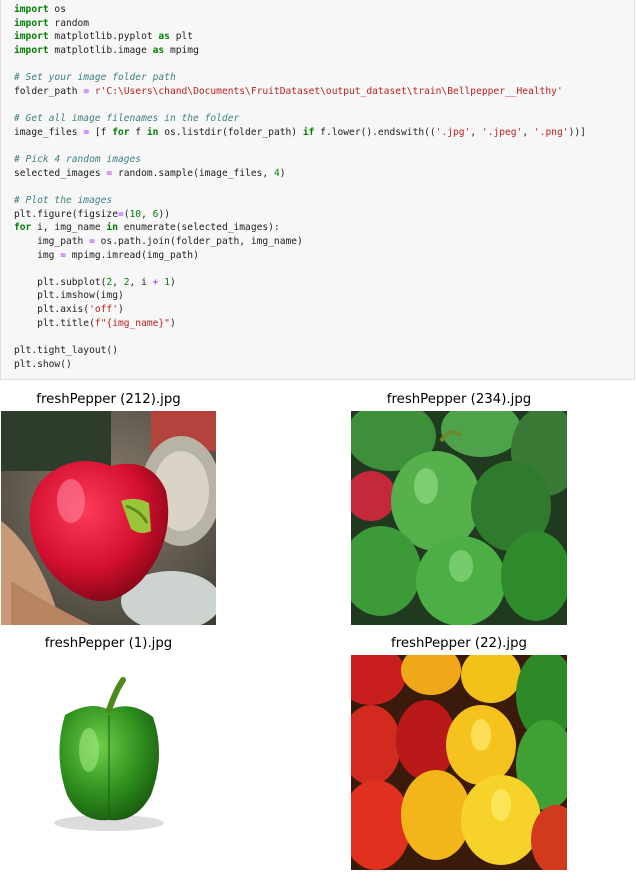 The height and width of the screenshot is (881, 637). Describe the element at coordinates (101, 132) in the screenshot. I see `code-token: [f` at that location.